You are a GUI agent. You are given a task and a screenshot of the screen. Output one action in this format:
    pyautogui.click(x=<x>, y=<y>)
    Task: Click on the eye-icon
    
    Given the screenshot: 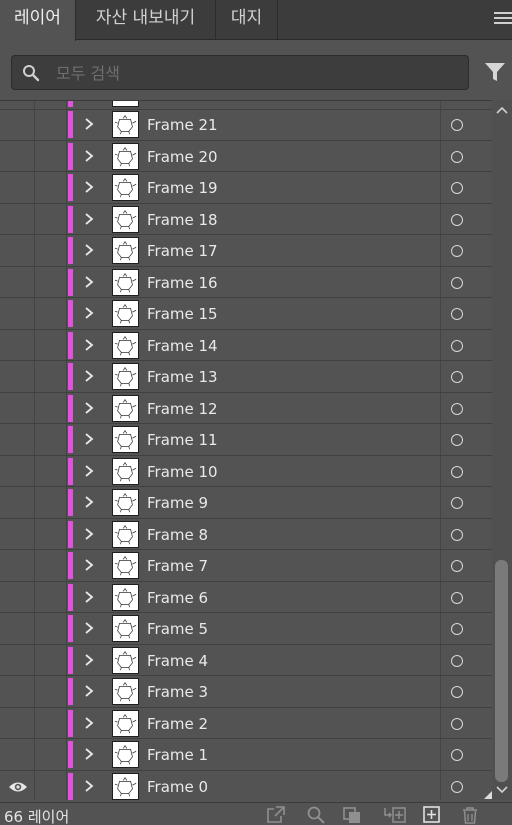 What is the action you would take?
    pyautogui.click(x=18, y=787)
    